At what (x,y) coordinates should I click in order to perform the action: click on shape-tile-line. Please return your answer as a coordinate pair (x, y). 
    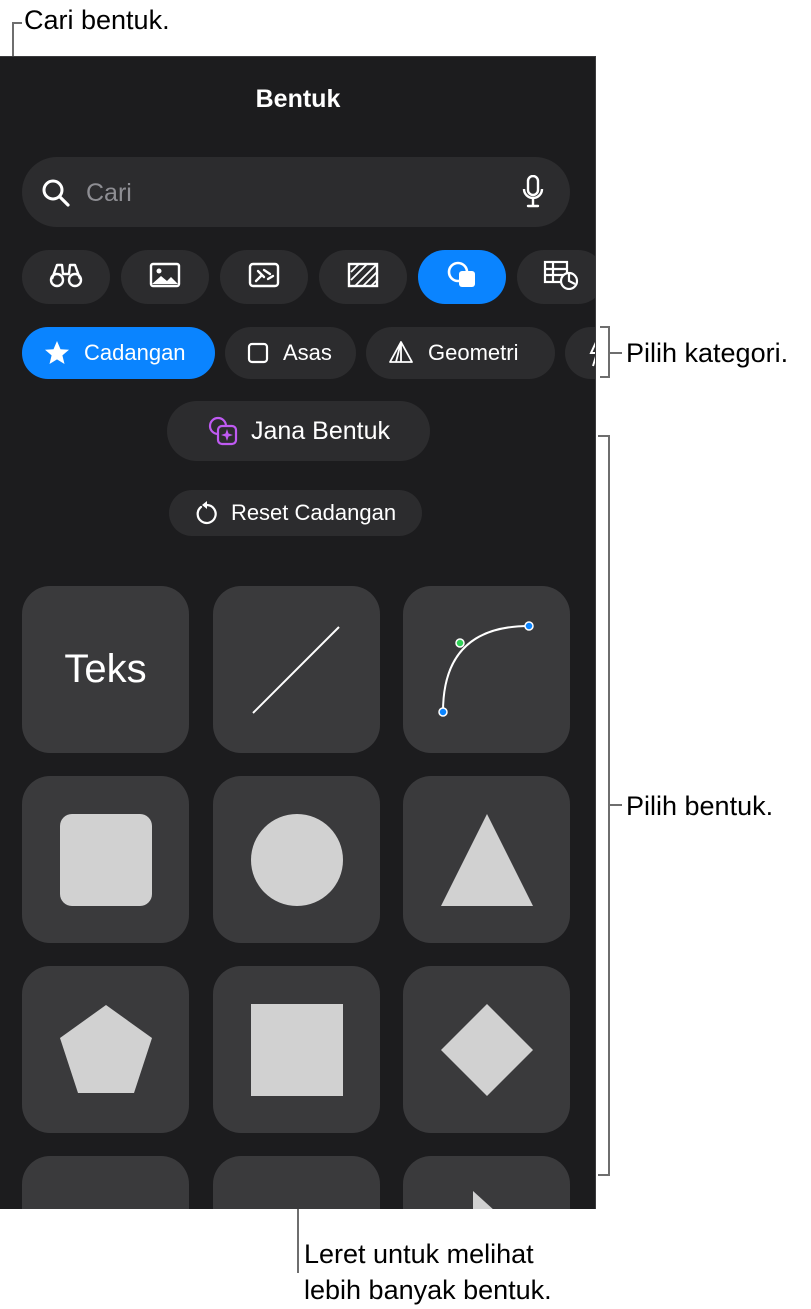
    Looking at the image, I should click on (296, 669).